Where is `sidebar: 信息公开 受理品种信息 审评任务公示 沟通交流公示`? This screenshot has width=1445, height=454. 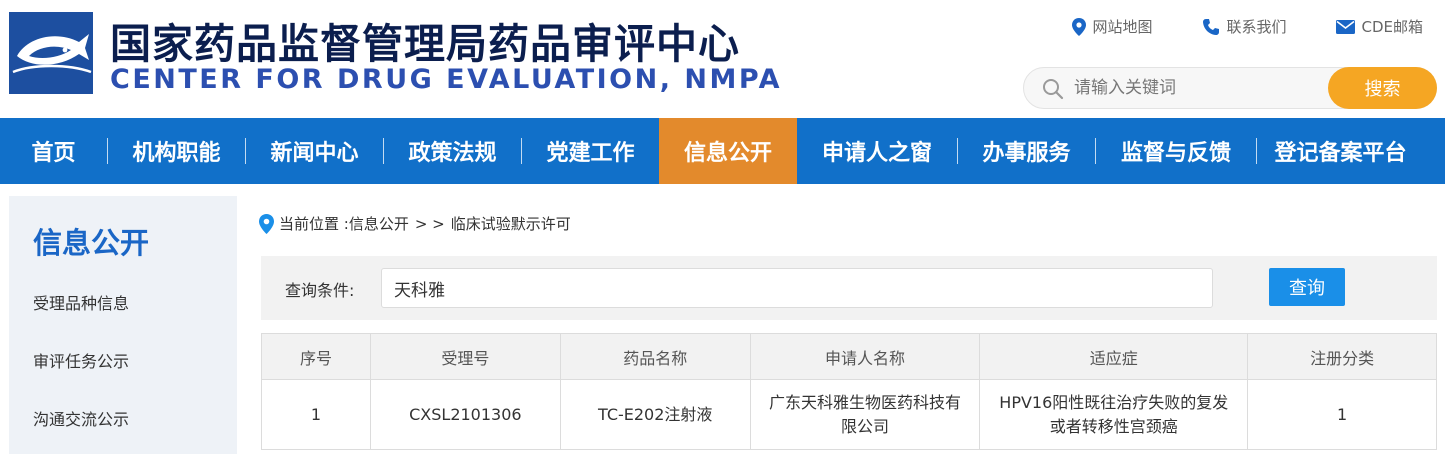
sidebar: 信息公开 受理品种信息 审评任务公示 沟通交流公示 is located at coordinates (123, 325).